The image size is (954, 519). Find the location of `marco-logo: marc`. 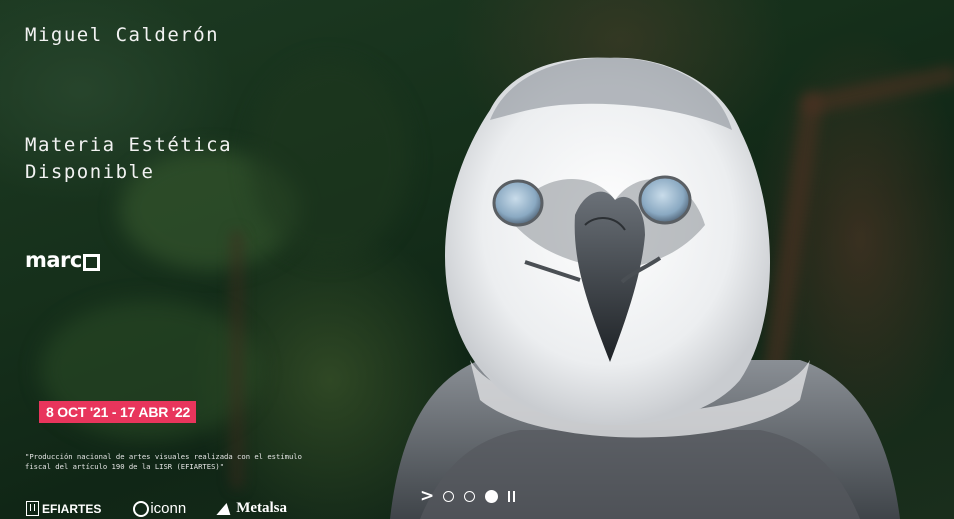

marco-logo: marc is located at coordinates (62, 260).